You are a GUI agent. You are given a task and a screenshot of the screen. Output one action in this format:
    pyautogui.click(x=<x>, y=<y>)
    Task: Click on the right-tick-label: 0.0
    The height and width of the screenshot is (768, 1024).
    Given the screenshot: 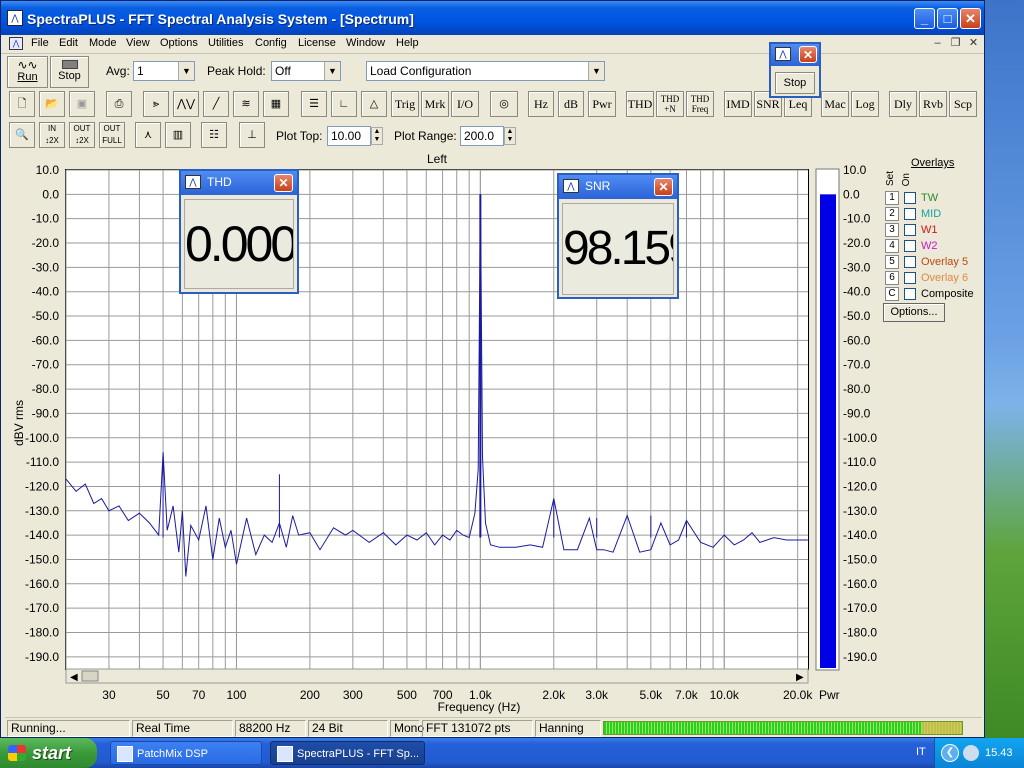 What is the action you would take?
    pyautogui.click(x=851, y=194)
    